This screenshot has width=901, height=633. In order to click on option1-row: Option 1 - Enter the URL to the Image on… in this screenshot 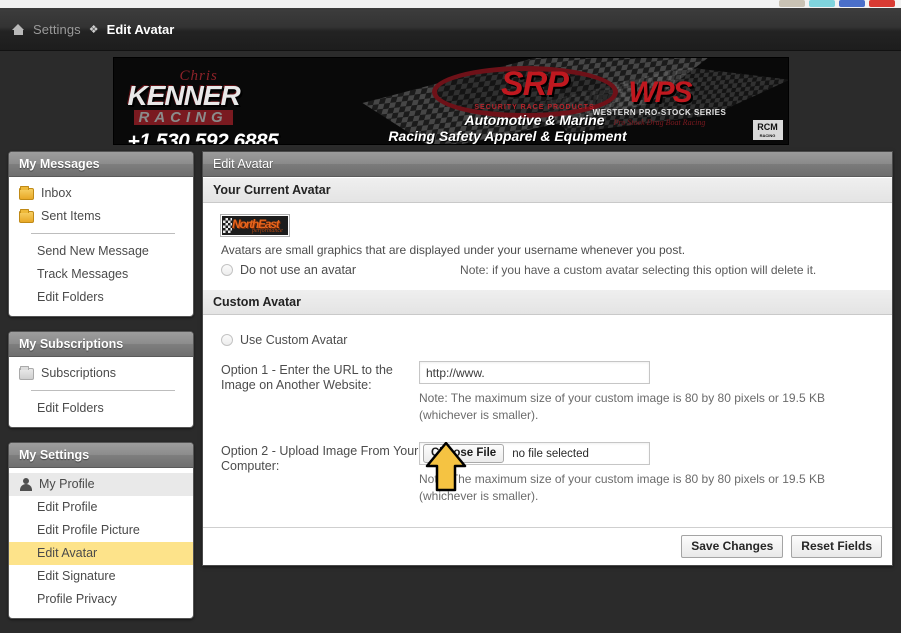, I will do `click(547, 392)`.